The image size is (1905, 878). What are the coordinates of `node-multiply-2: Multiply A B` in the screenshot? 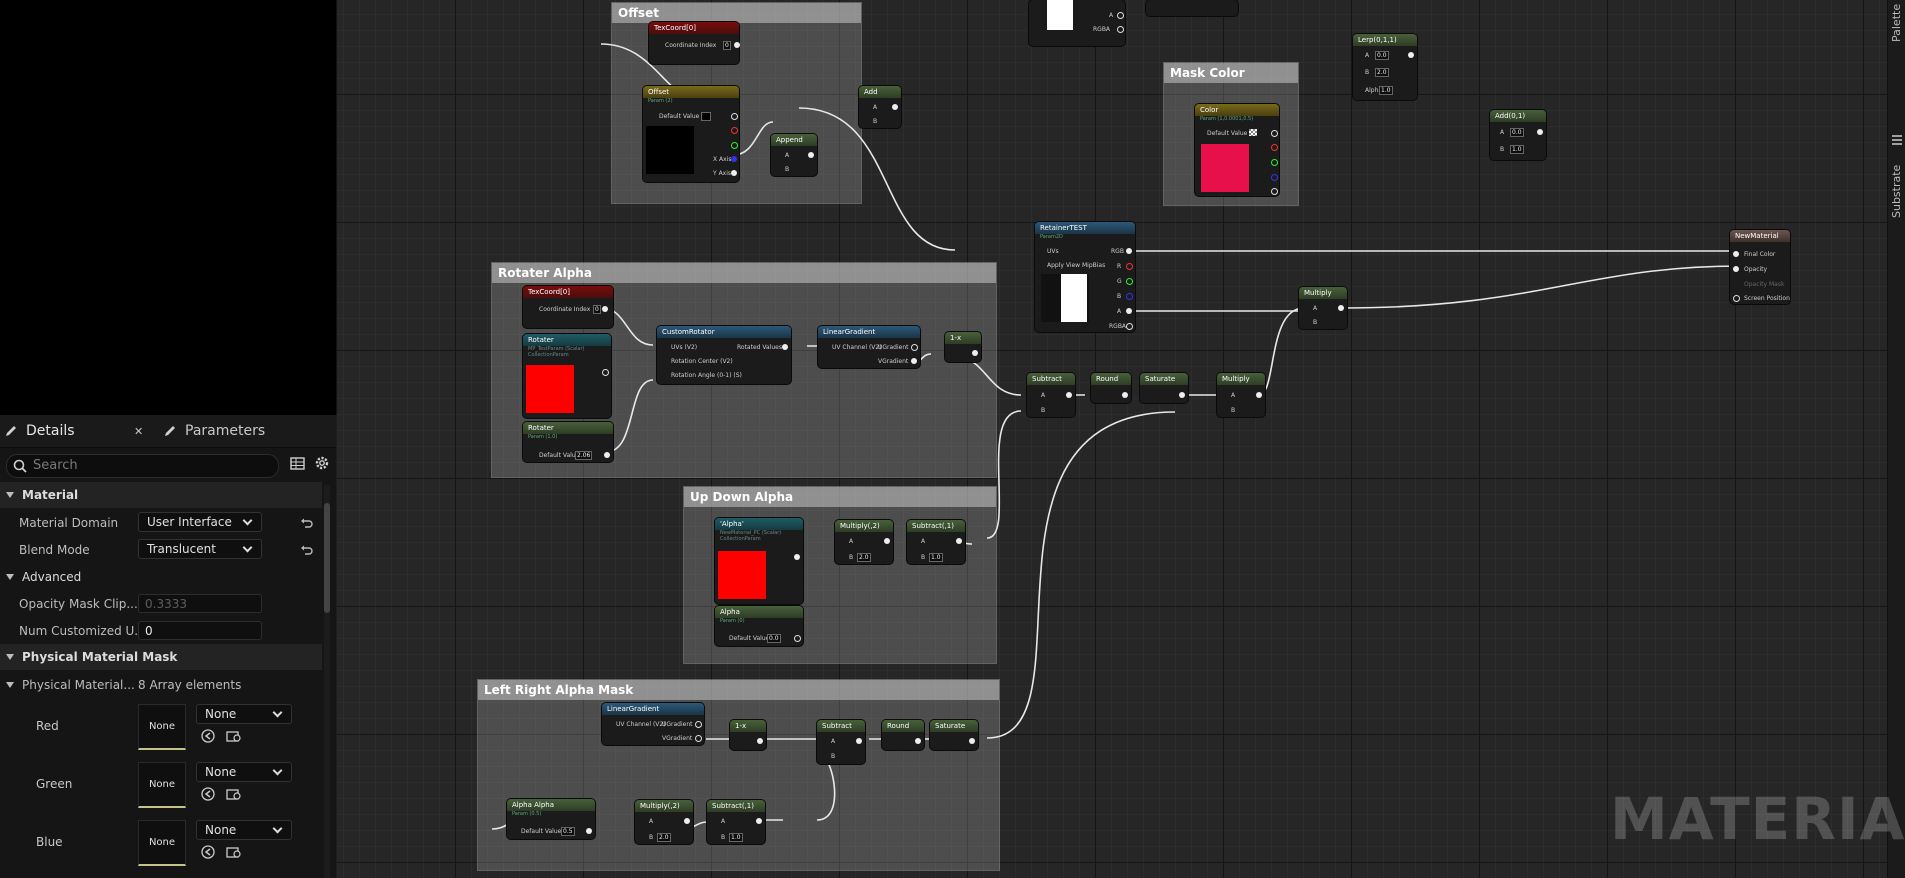 It's located at (1241, 395).